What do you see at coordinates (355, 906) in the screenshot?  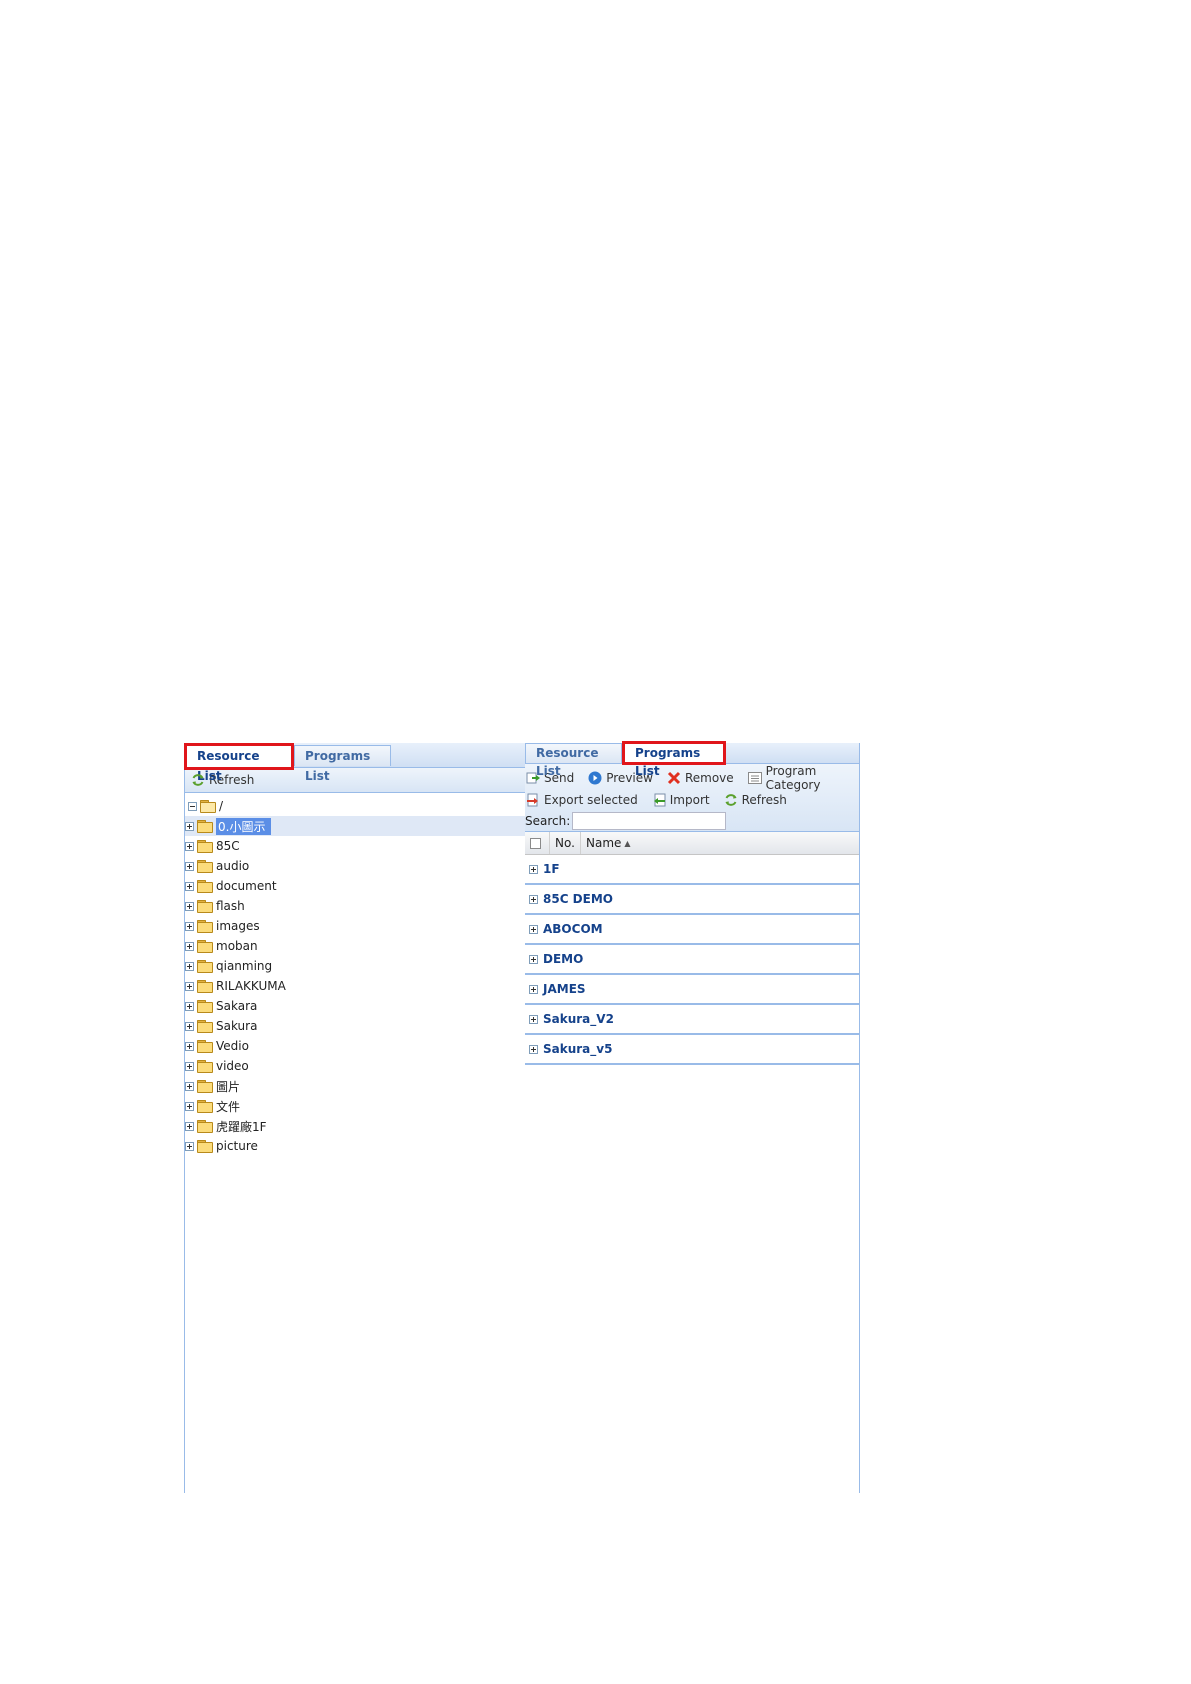 I see `tree-item: flash` at bounding box center [355, 906].